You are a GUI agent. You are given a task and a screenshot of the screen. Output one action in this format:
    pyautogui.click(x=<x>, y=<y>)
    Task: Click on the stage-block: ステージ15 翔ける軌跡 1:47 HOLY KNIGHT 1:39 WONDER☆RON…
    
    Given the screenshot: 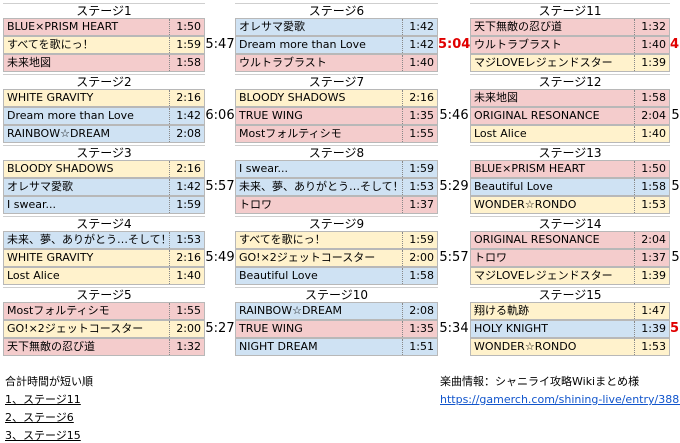 What is the action you would take?
    pyautogui.click(x=575, y=322)
    